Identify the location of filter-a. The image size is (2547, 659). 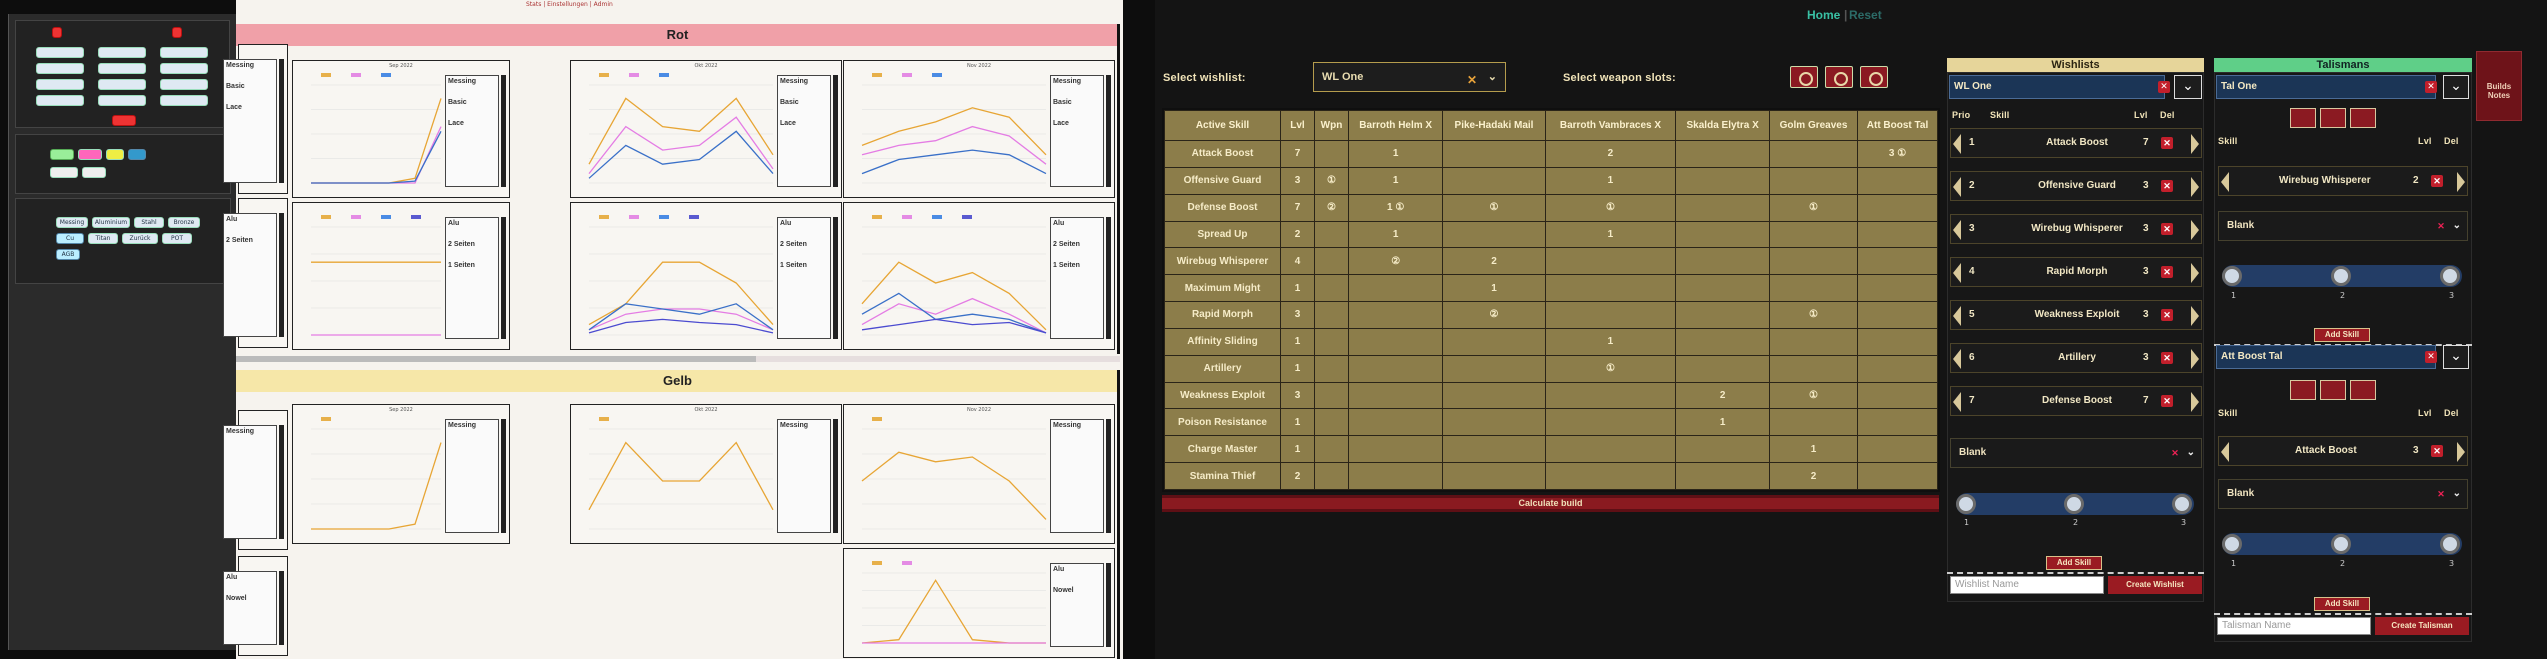
(64, 172).